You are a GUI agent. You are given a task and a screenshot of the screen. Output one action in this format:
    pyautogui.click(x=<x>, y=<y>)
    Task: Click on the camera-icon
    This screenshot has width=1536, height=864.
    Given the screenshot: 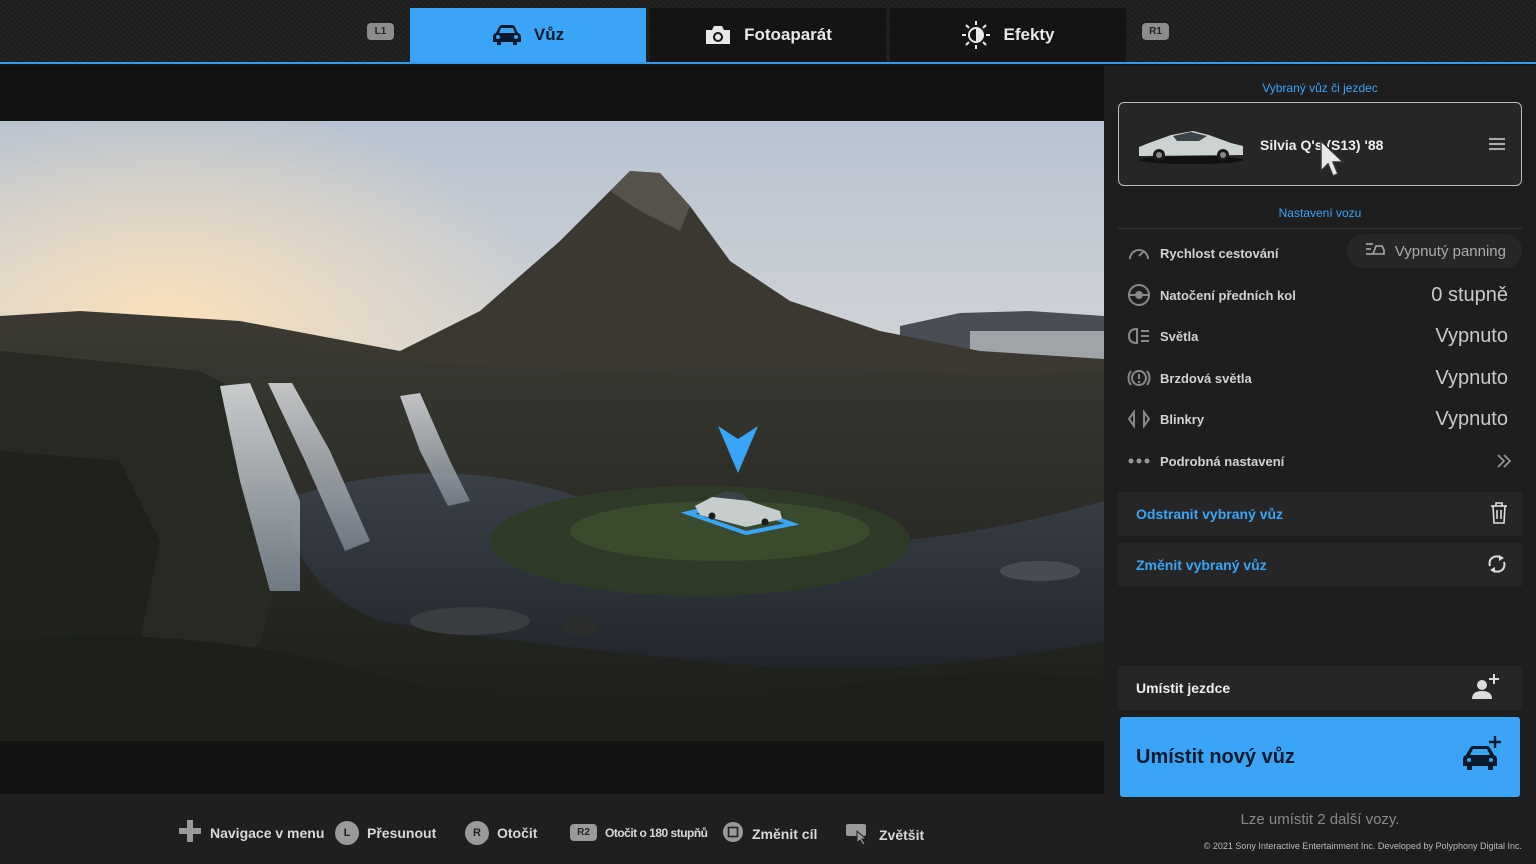 What is the action you would take?
    pyautogui.click(x=718, y=35)
    